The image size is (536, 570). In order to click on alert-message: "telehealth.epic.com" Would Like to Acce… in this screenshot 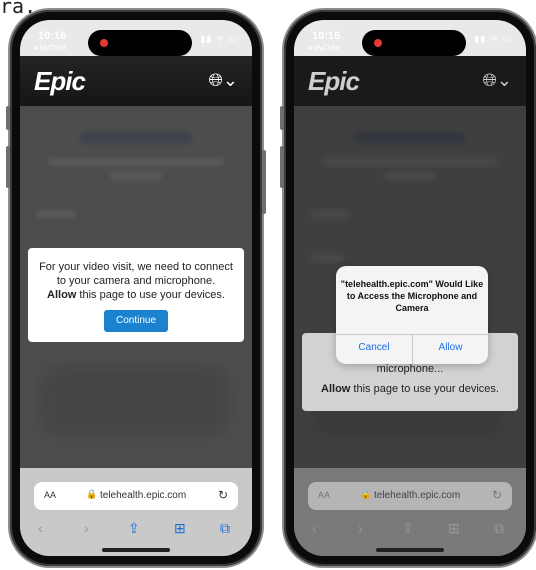, I will do `click(412, 296)`.